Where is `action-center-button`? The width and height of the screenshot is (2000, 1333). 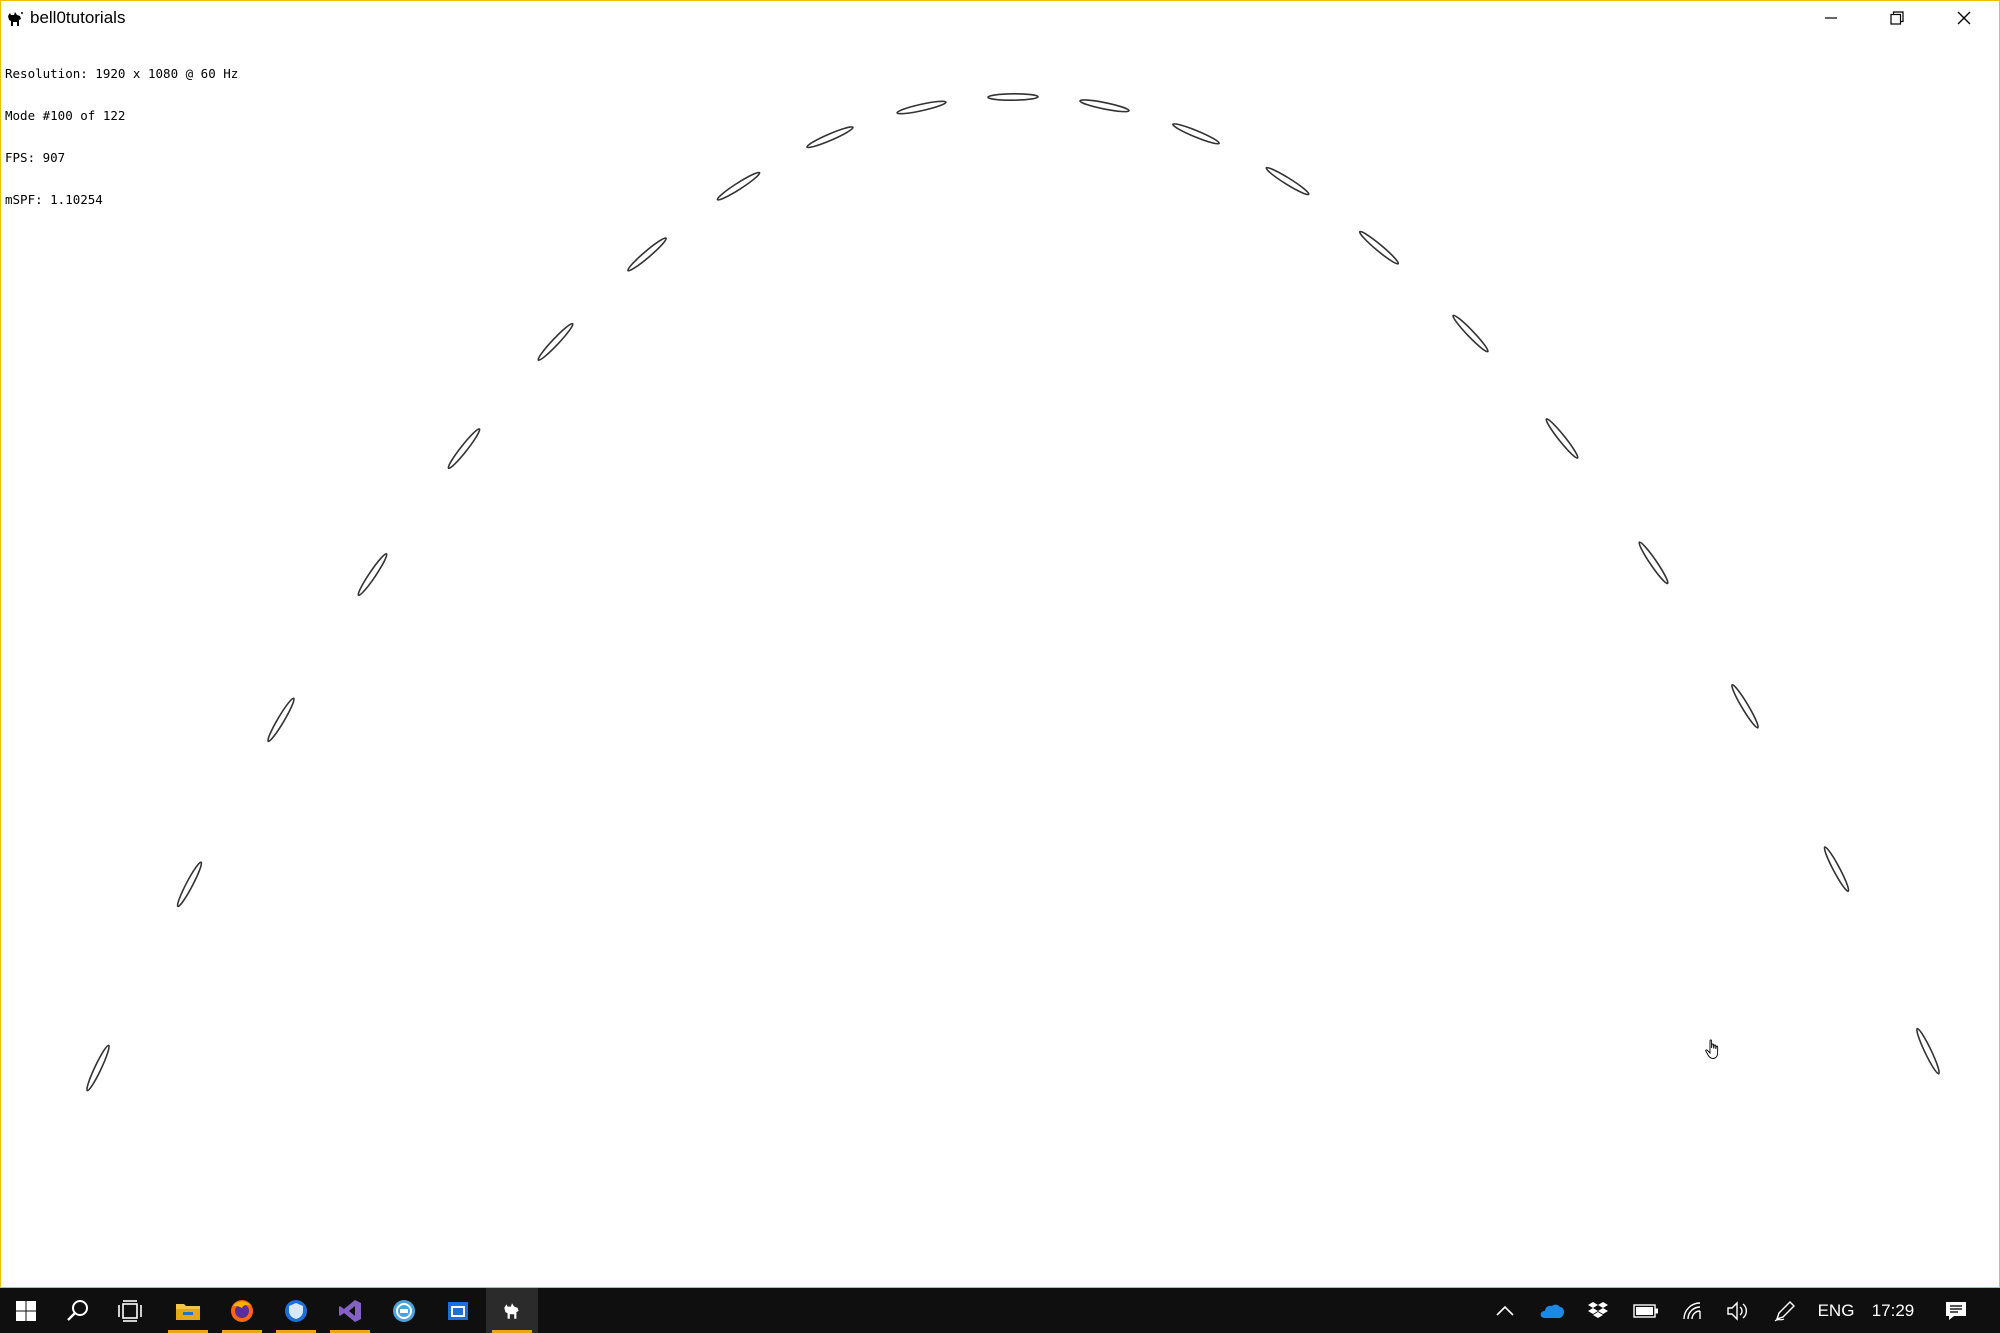
action-center-button is located at coordinates (1956, 1310).